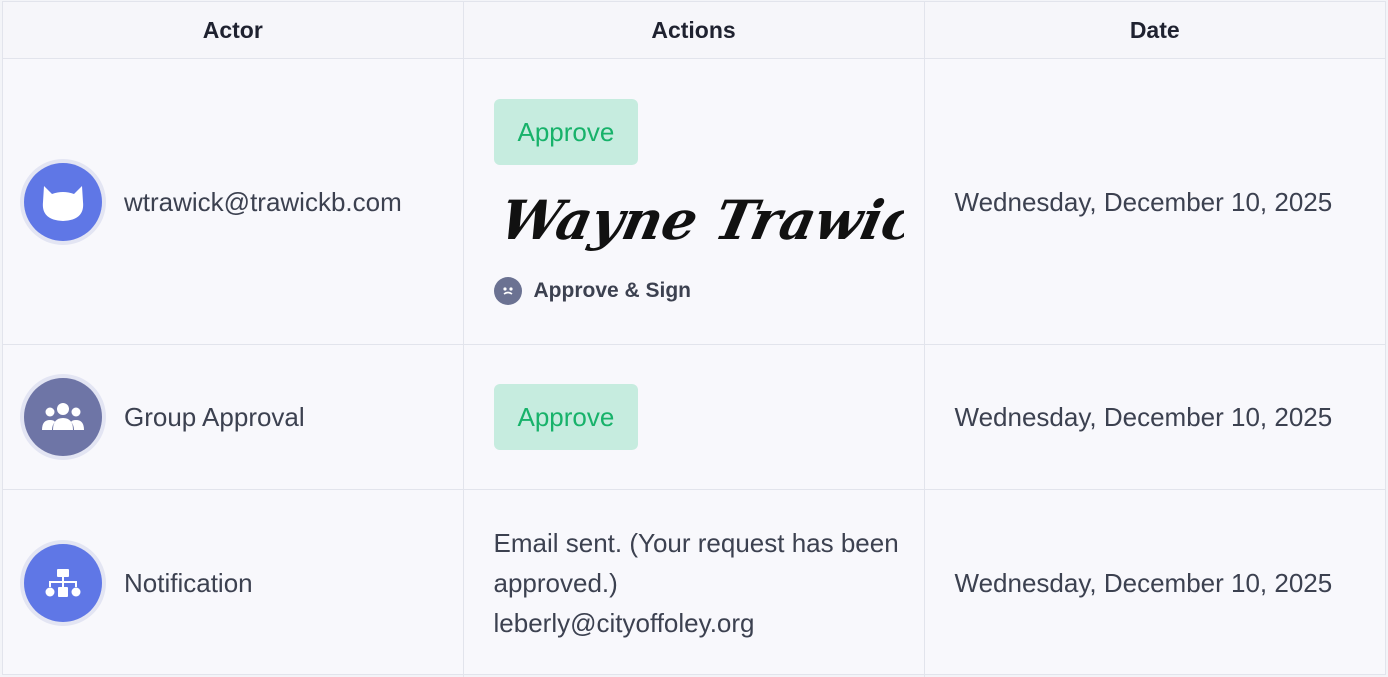 The height and width of the screenshot is (677, 1388). What do you see at coordinates (624, 623) in the screenshot?
I see `notification-recipient: leberly@cityoffoley.org` at bounding box center [624, 623].